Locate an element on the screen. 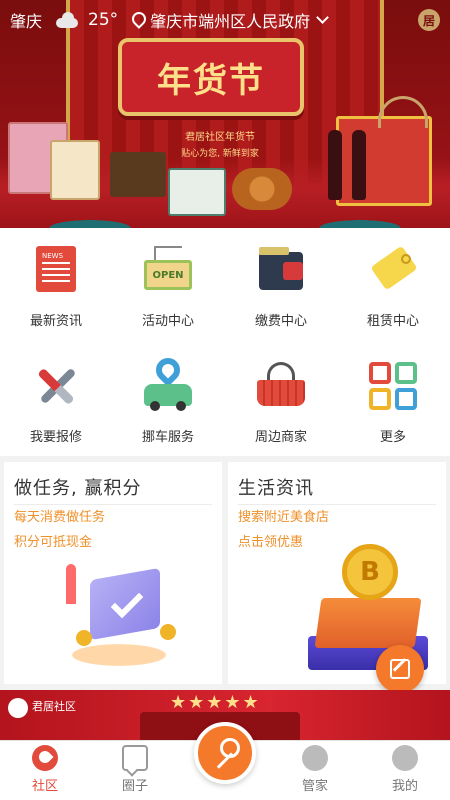 Image resolution: width=450 pixels, height=800 pixels. grid-item-move-car: 挪车服务 is located at coordinates (168, 399).